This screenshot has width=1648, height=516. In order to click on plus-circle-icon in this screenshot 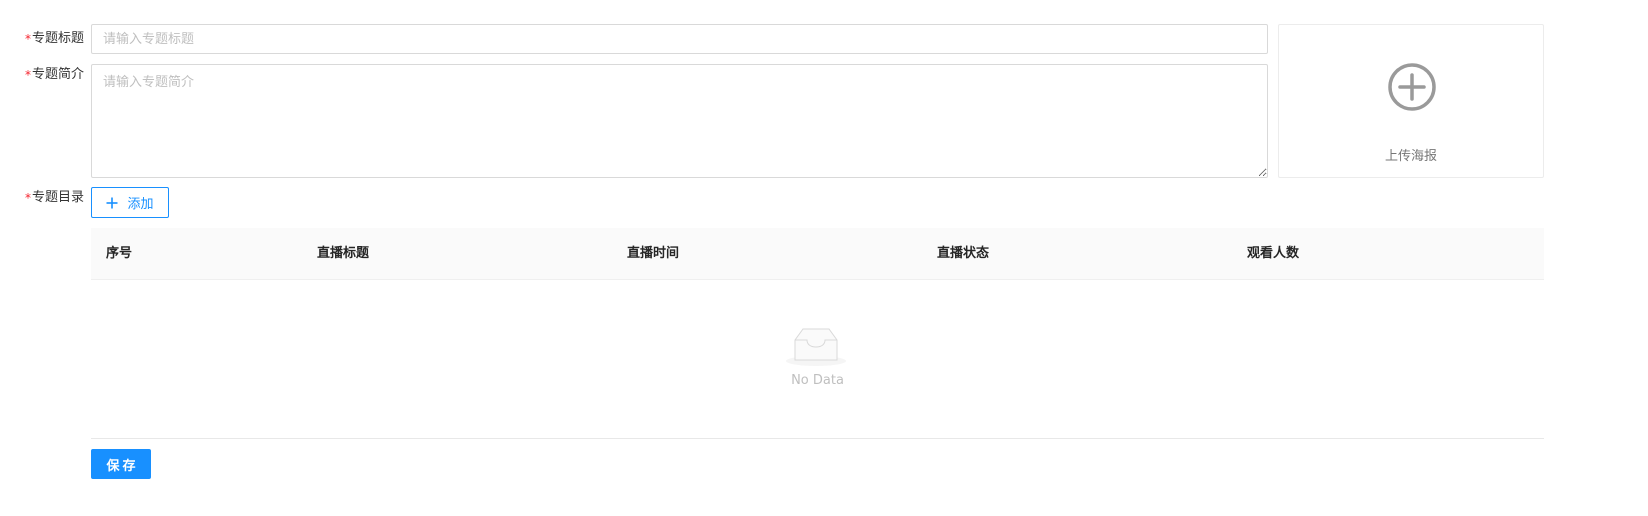, I will do `click(1412, 87)`.